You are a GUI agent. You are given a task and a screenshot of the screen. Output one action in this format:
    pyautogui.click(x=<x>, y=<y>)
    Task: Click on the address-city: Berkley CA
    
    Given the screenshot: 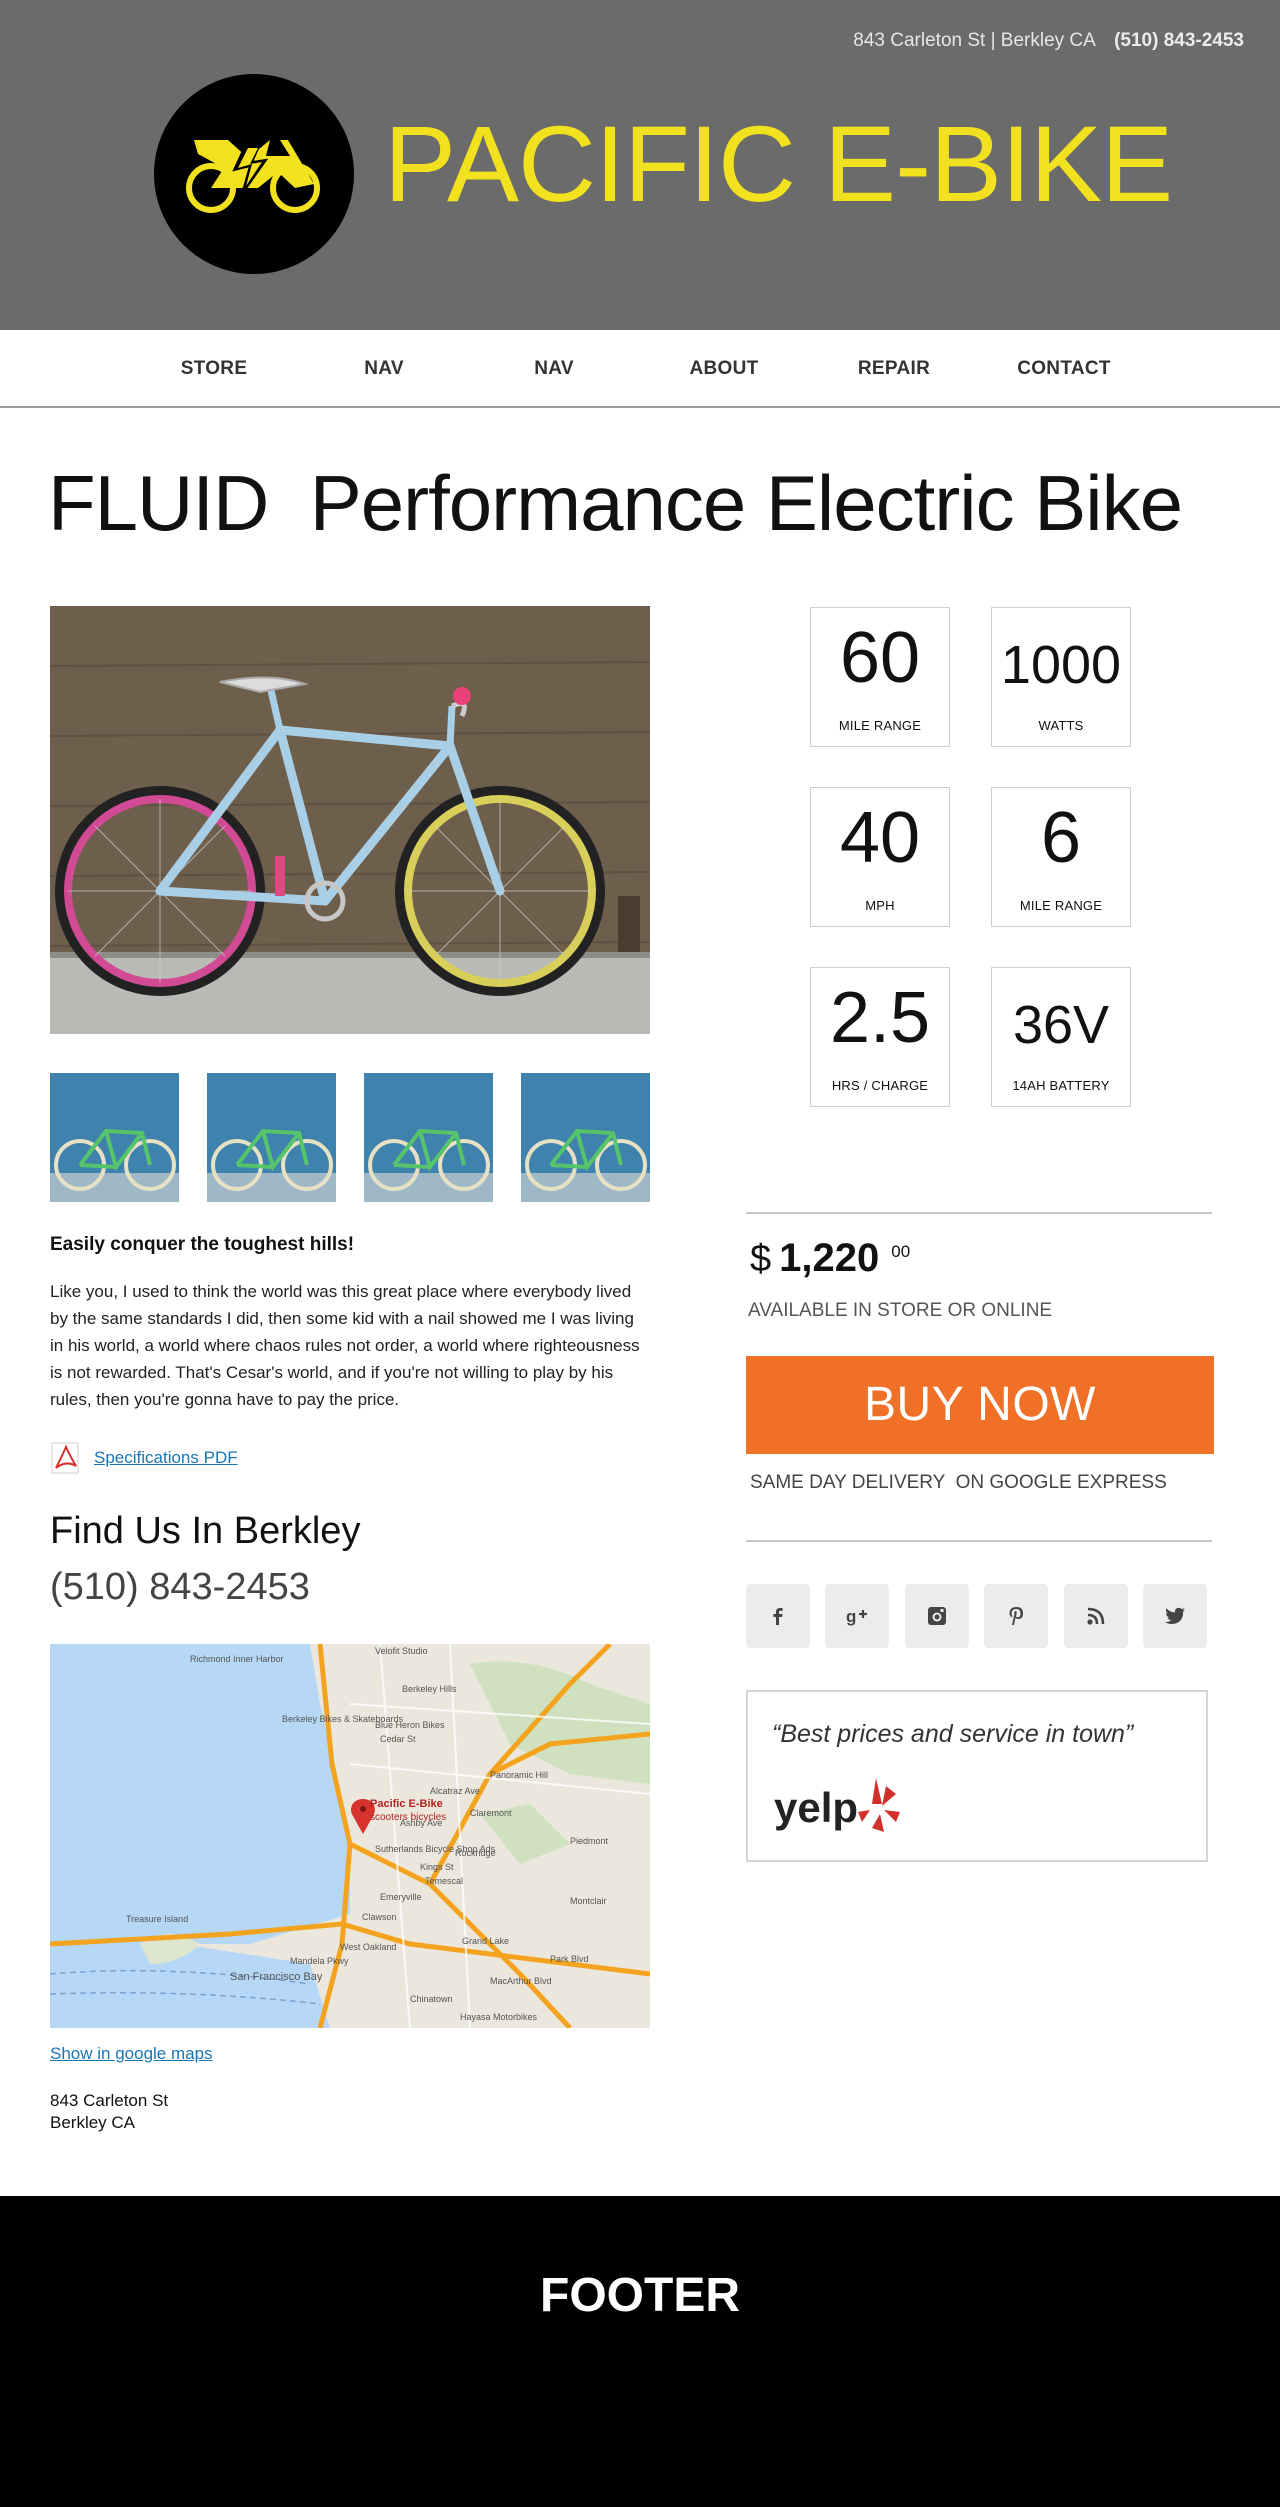 What is the action you would take?
    pyautogui.click(x=93, y=2122)
    